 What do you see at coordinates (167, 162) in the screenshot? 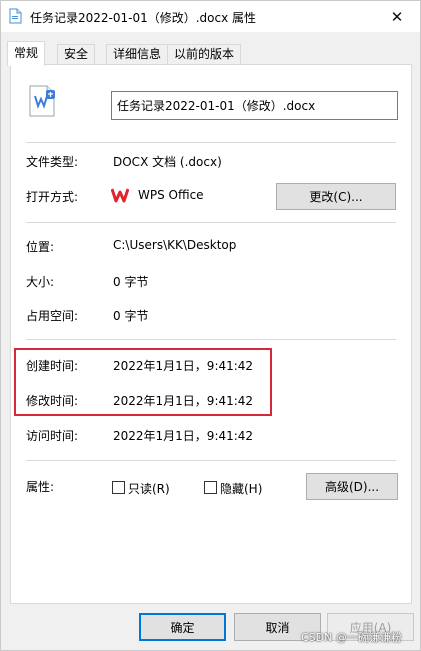
I see `file-type-value: DOCX 文档 (.docx)` at bounding box center [167, 162].